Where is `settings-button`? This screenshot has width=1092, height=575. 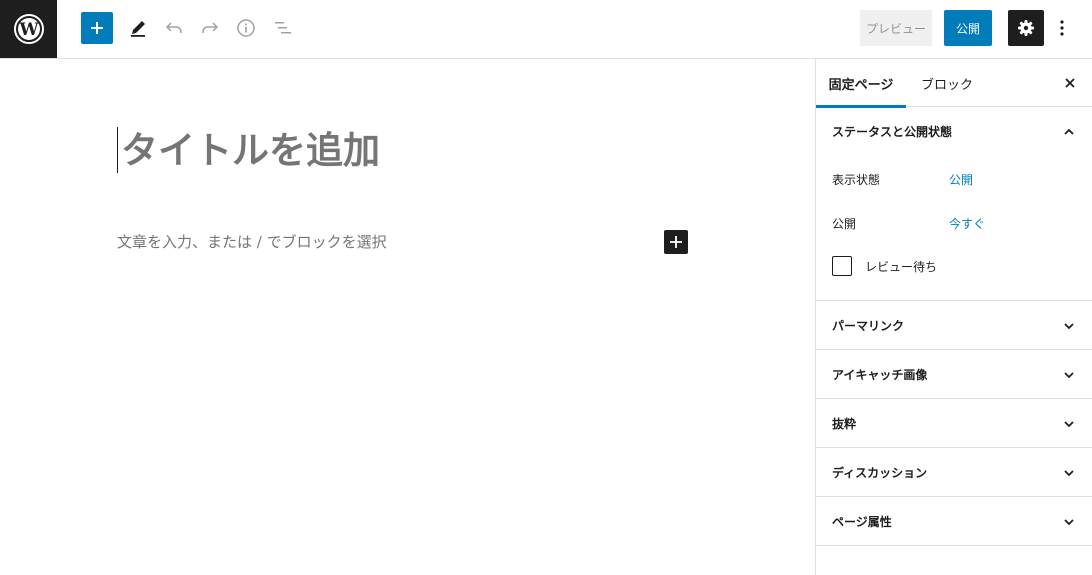 settings-button is located at coordinates (1026, 28).